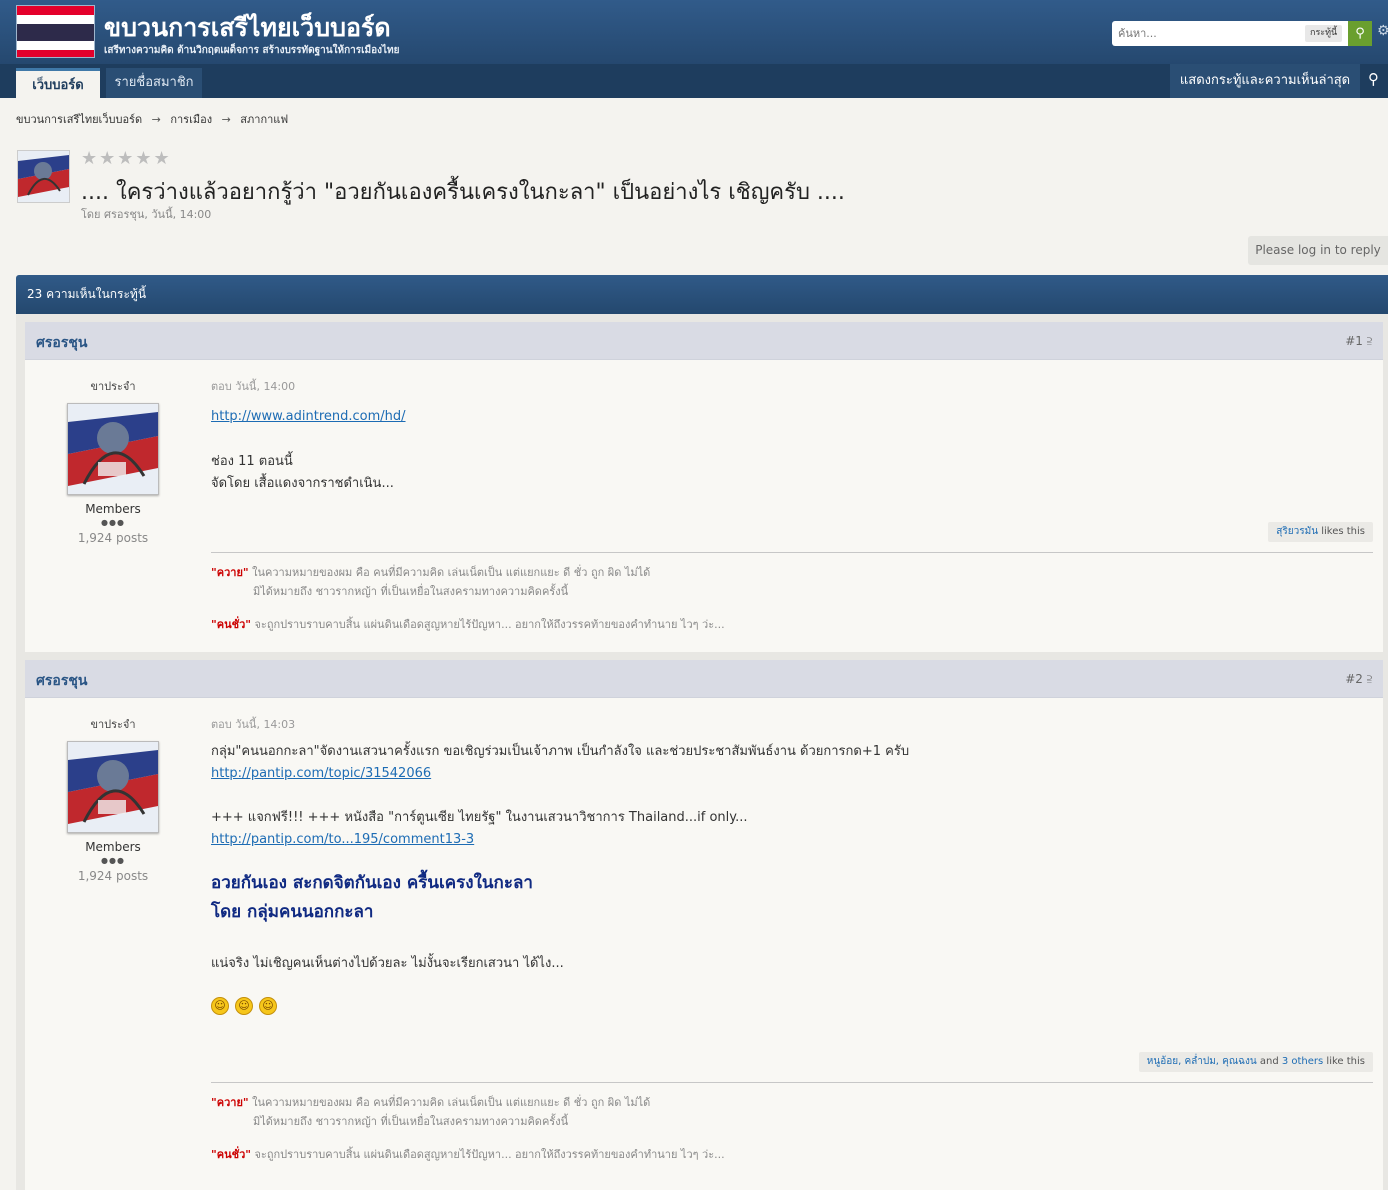  What do you see at coordinates (43, 176) in the screenshot?
I see `topic-starter-avatar` at bounding box center [43, 176].